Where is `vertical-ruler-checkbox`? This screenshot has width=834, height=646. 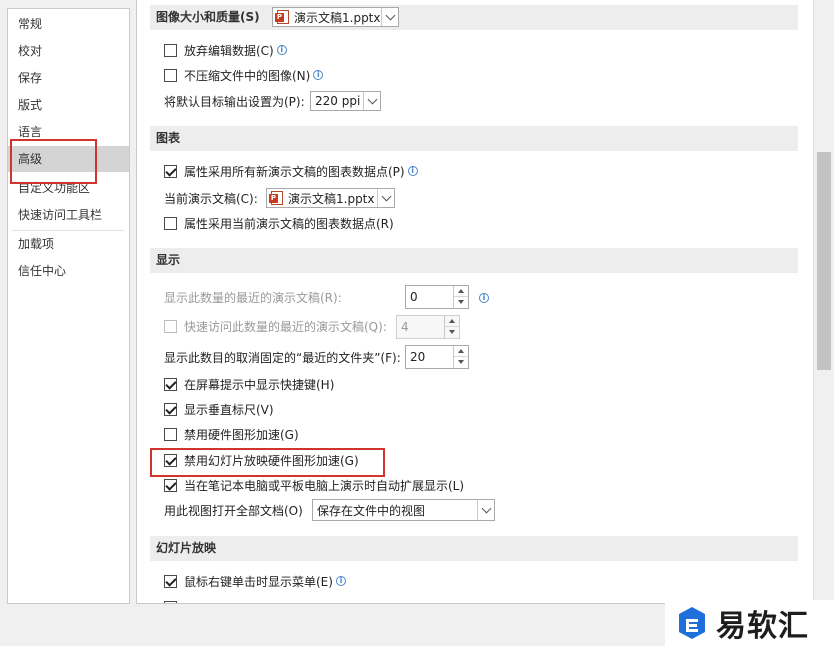
vertical-ruler-checkbox is located at coordinates (170, 409).